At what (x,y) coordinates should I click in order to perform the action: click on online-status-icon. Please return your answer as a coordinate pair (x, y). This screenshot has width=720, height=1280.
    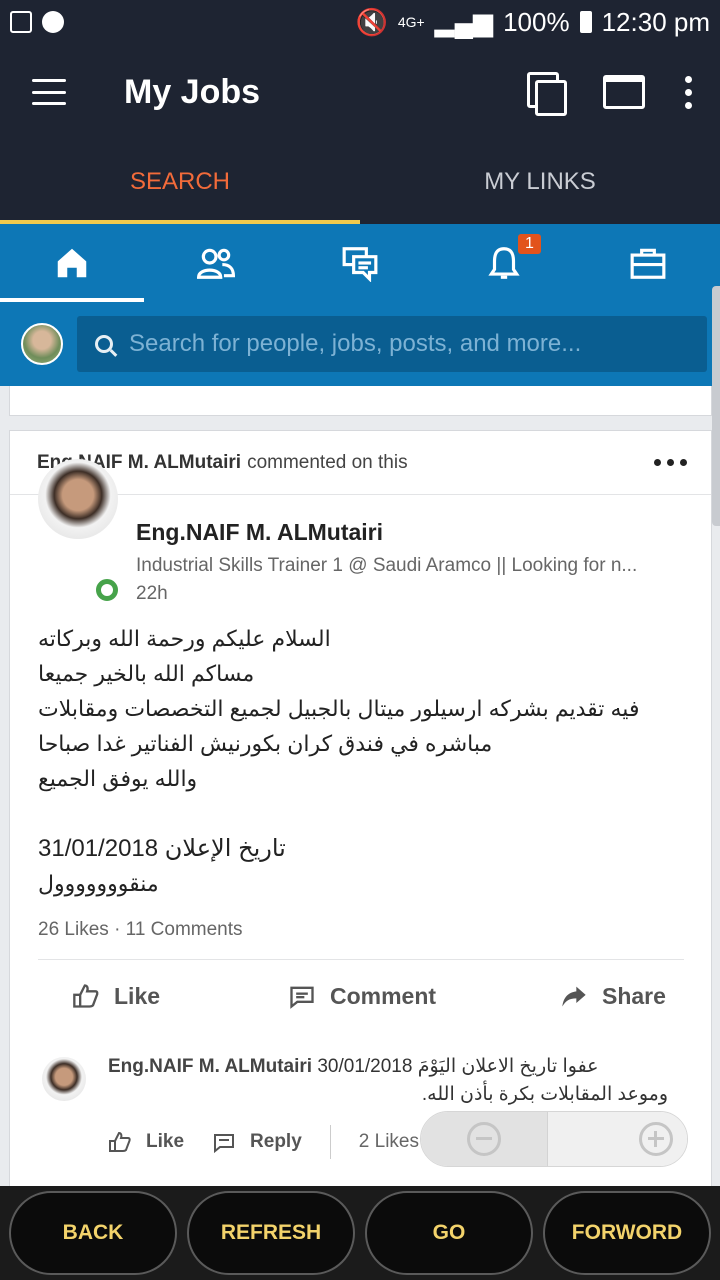
    Looking at the image, I should click on (107, 590).